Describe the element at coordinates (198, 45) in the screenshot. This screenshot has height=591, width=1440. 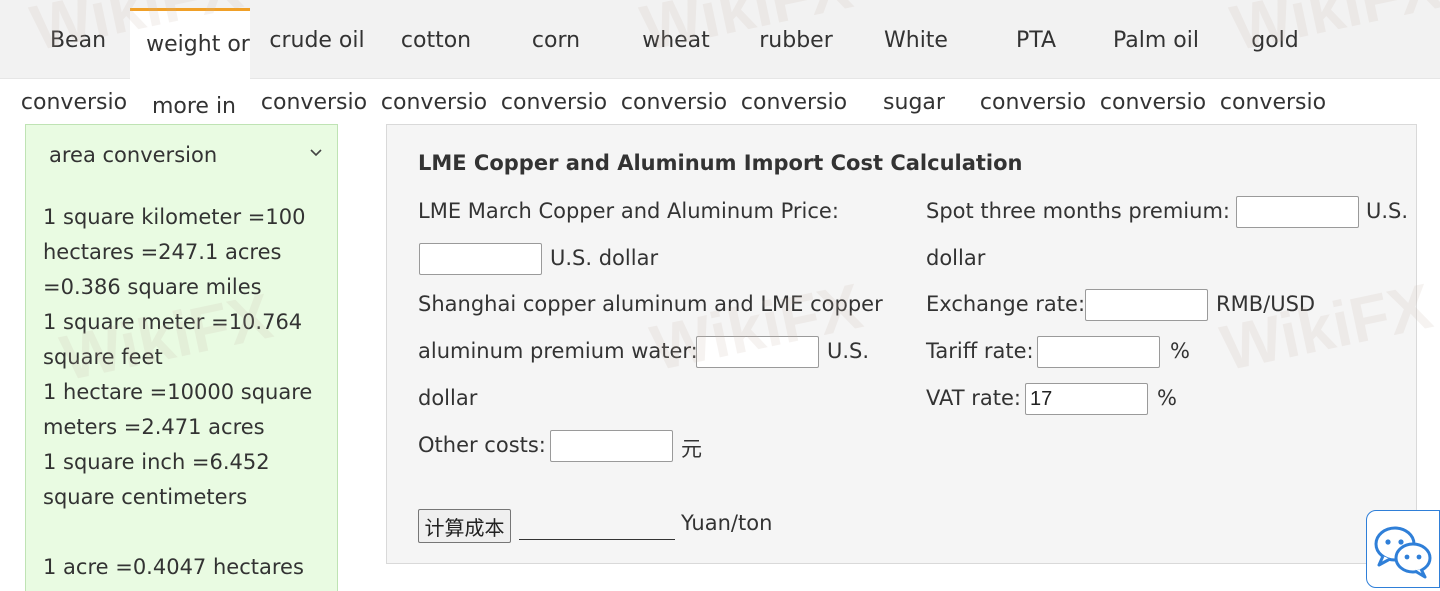
I see `tab-label: weight or` at that location.